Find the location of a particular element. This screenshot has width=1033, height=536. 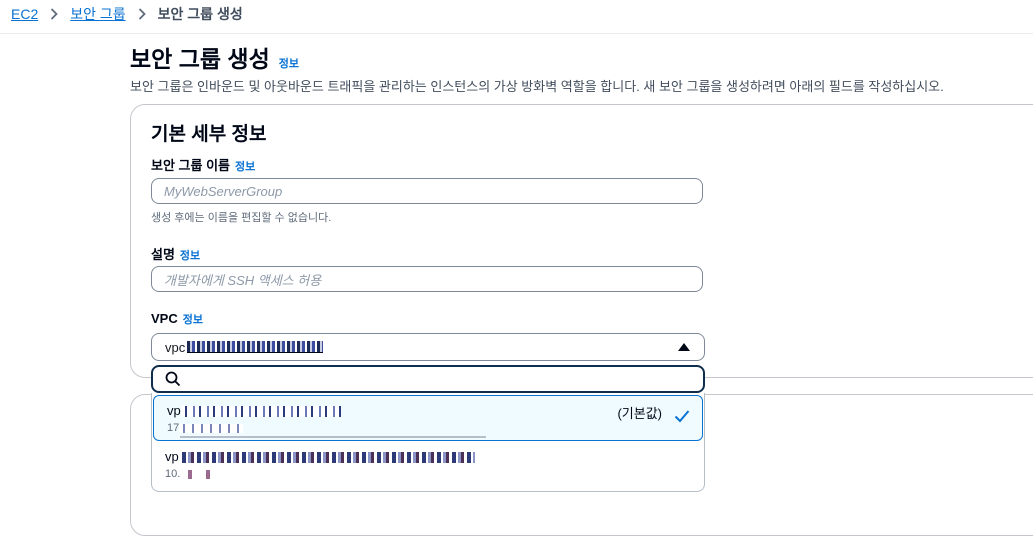

vpc-option-cidr: 17 is located at coordinates (205, 428).